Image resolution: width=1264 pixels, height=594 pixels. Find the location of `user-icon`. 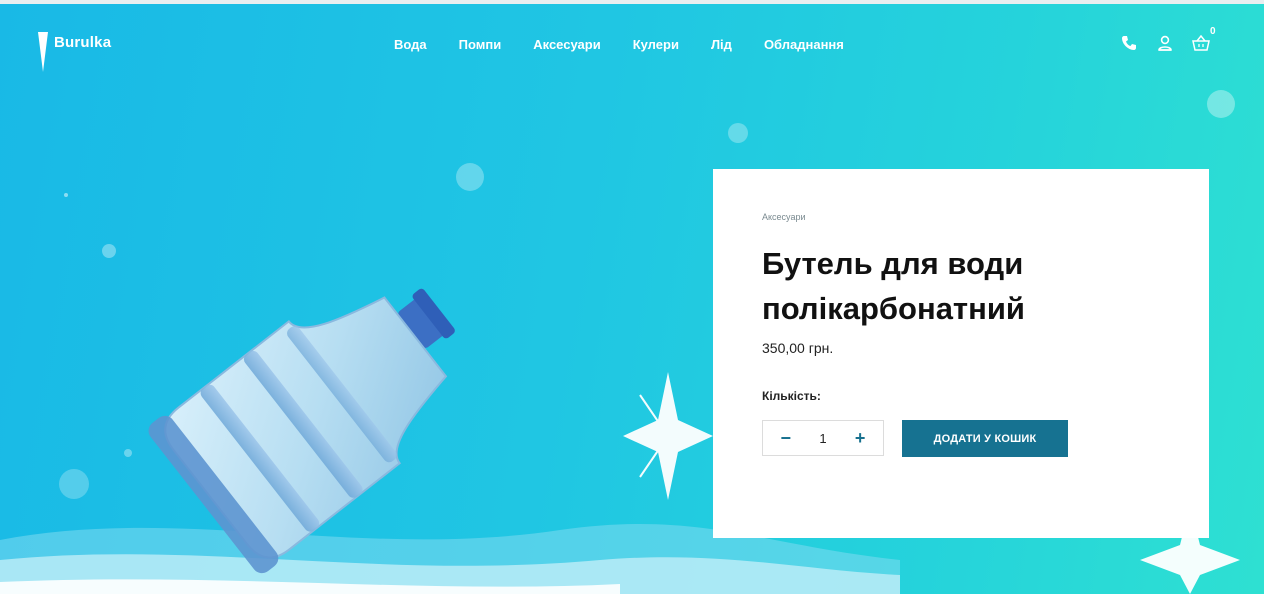

user-icon is located at coordinates (1165, 43).